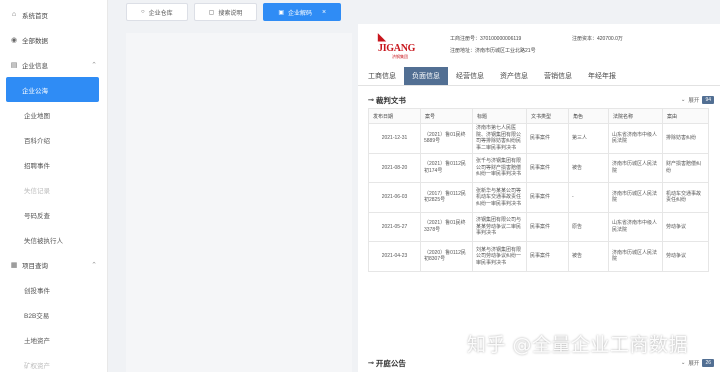 The image size is (720, 372). Describe the element at coordinates (486, 39) in the screenshot. I see `registration-number: 工商注册号：370100000006119` at that location.